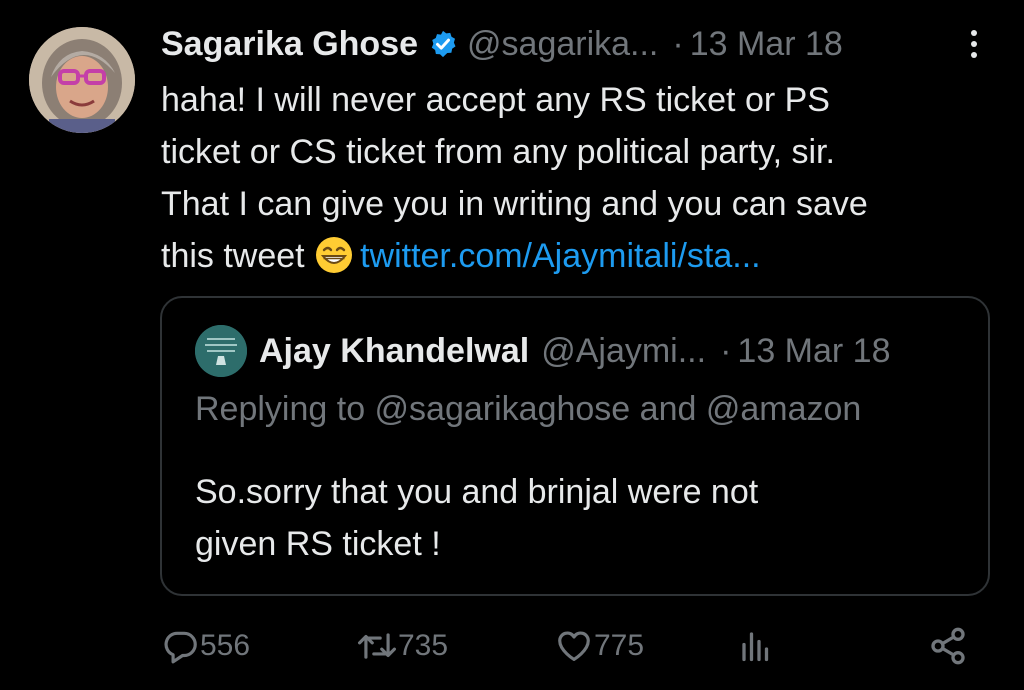 The image size is (1024, 690). What do you see at coordinates (574, 646) in the screenshot?
I see `like-icon` at bounding box center [574, 646].